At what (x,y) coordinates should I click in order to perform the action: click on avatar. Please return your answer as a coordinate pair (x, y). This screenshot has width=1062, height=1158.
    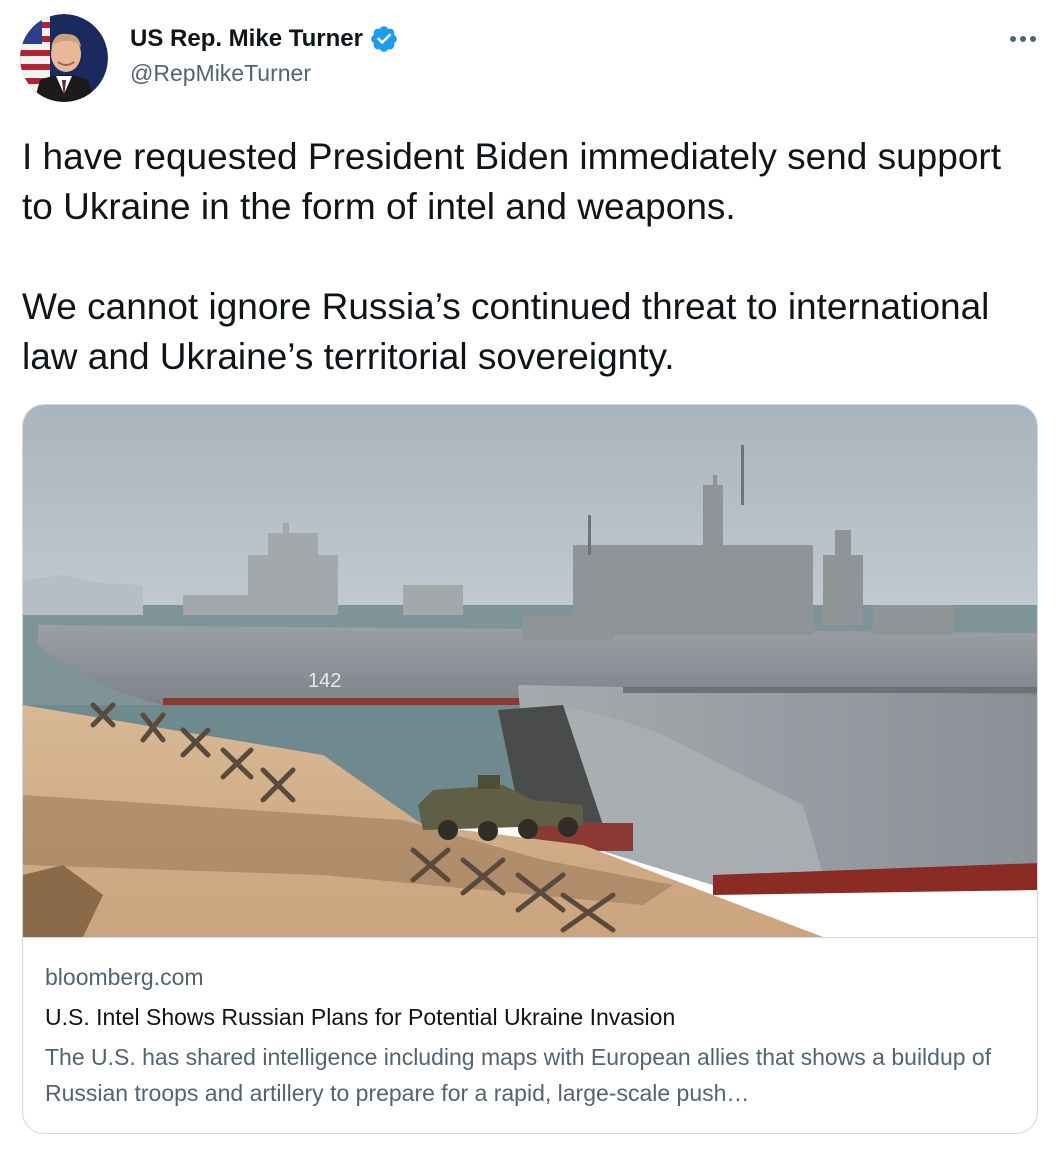
    Looking at the image, I should click on (64, 58).